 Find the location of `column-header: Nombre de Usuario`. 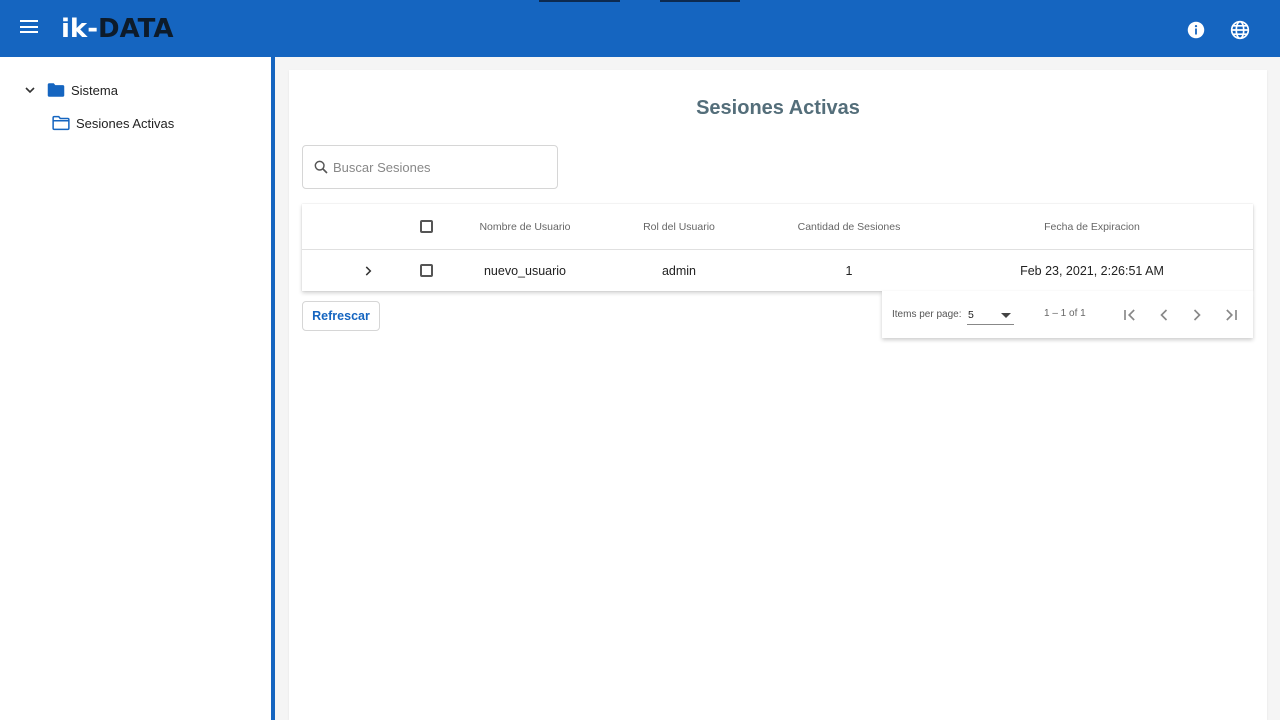

column-header: Nombre de Usuario is located at coordinates (525, 226).